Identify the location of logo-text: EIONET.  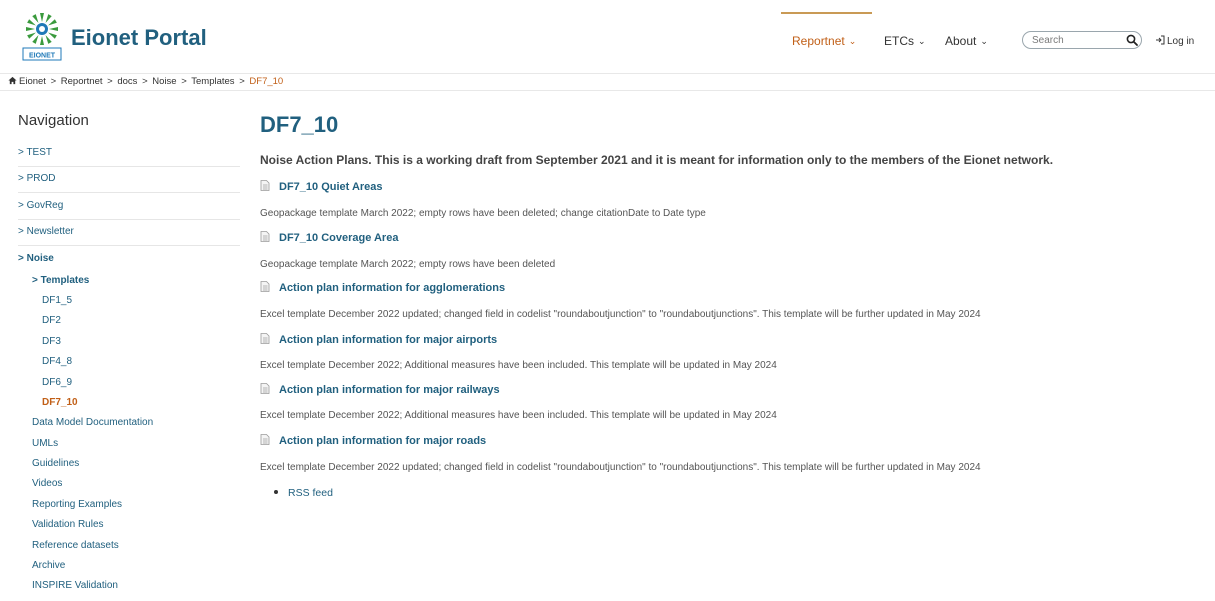
(42, 56).